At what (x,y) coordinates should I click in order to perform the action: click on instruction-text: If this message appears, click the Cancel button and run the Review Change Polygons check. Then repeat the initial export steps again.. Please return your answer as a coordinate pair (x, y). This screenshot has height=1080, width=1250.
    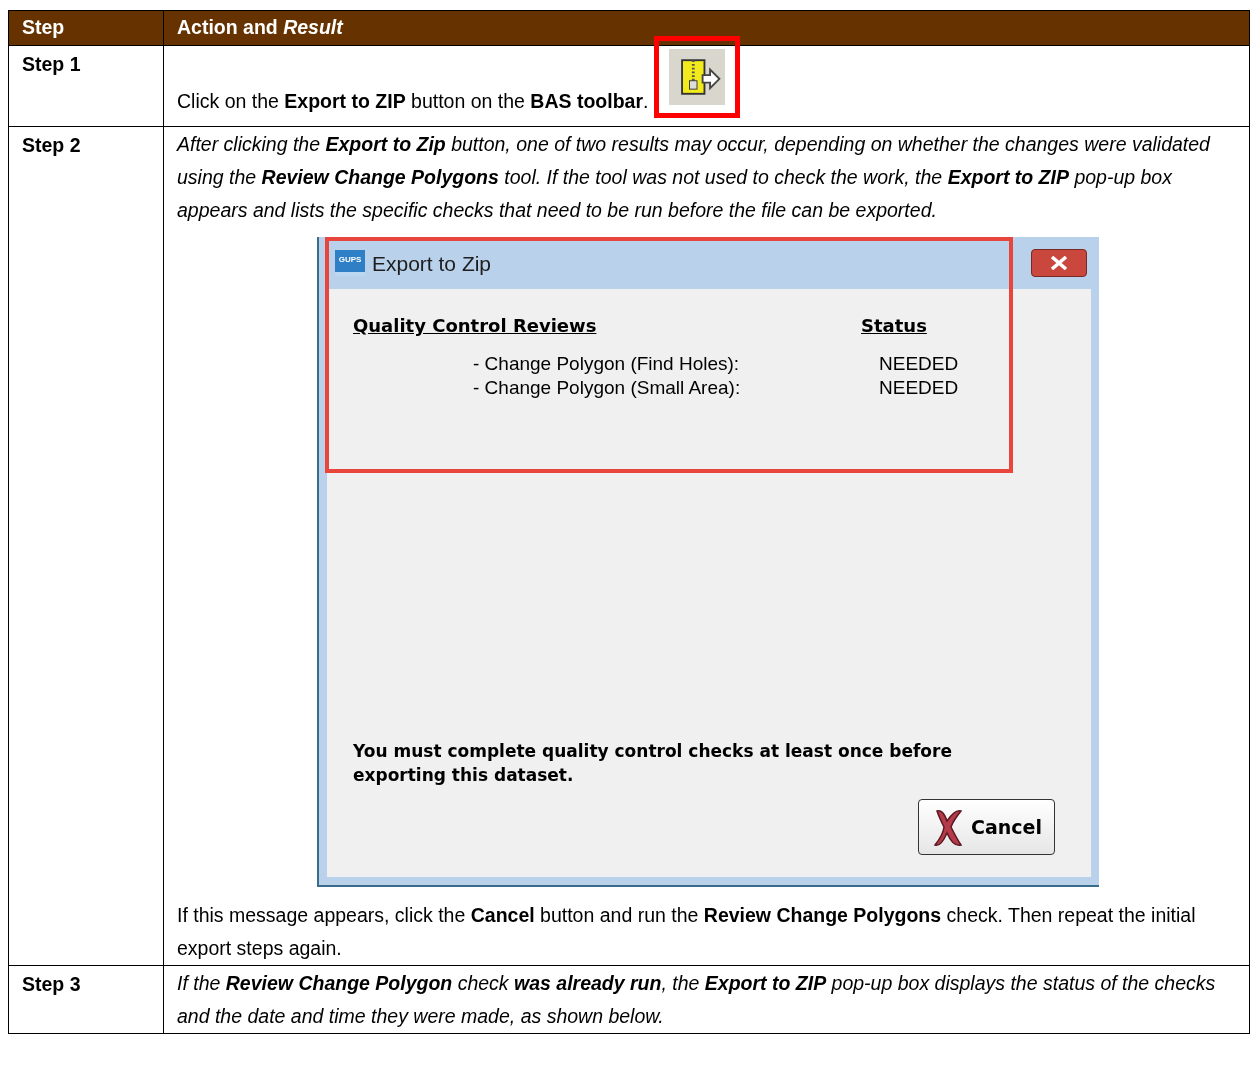
    Looking at the image, I should click on (686, 931).